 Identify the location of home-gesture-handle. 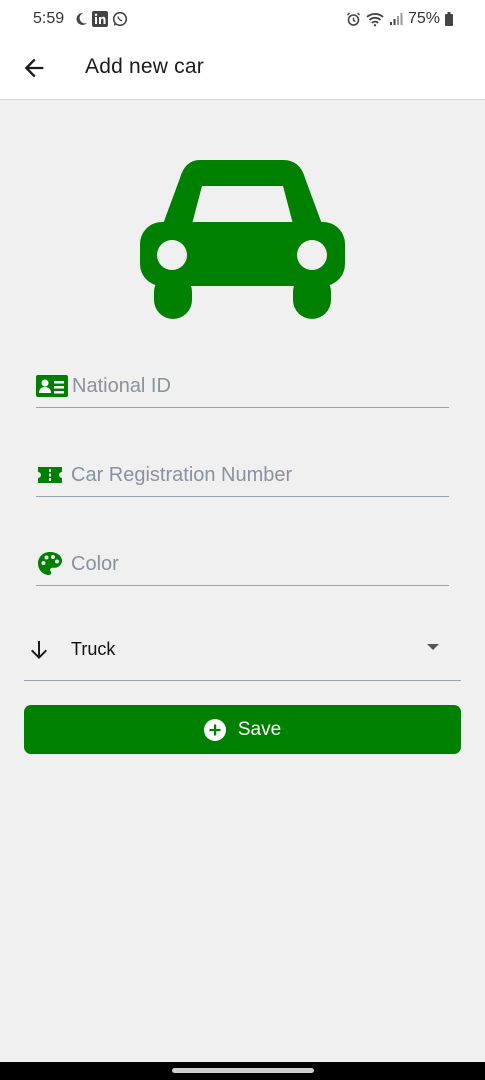
(243, 1070).